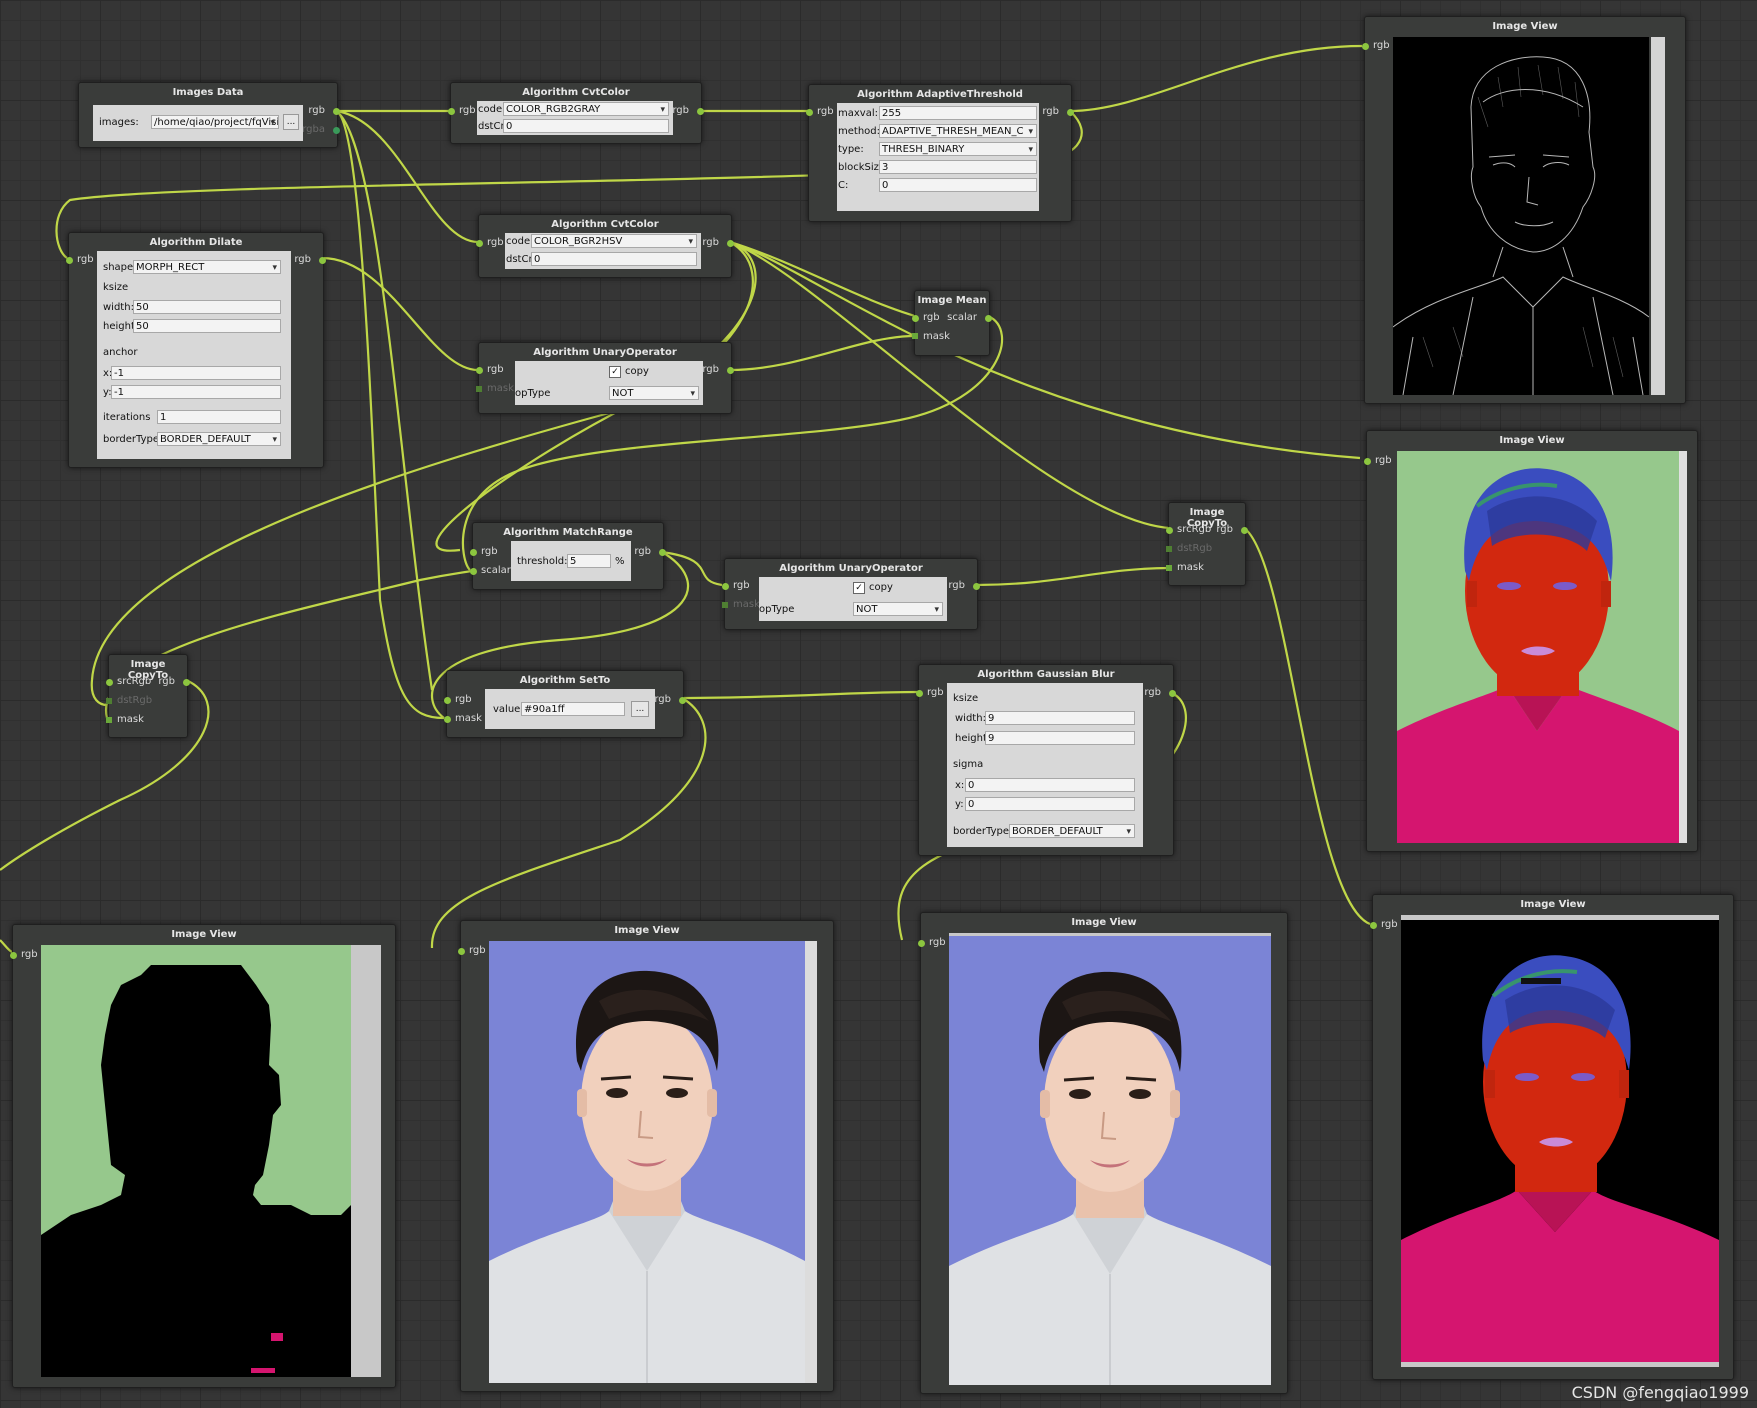 Image resolution: width=1757 pixels, height=1408 pixels. Describe the element at coordinates (1050, 785) in the screenshot. I see `sigma-x-input: 0` at that location.